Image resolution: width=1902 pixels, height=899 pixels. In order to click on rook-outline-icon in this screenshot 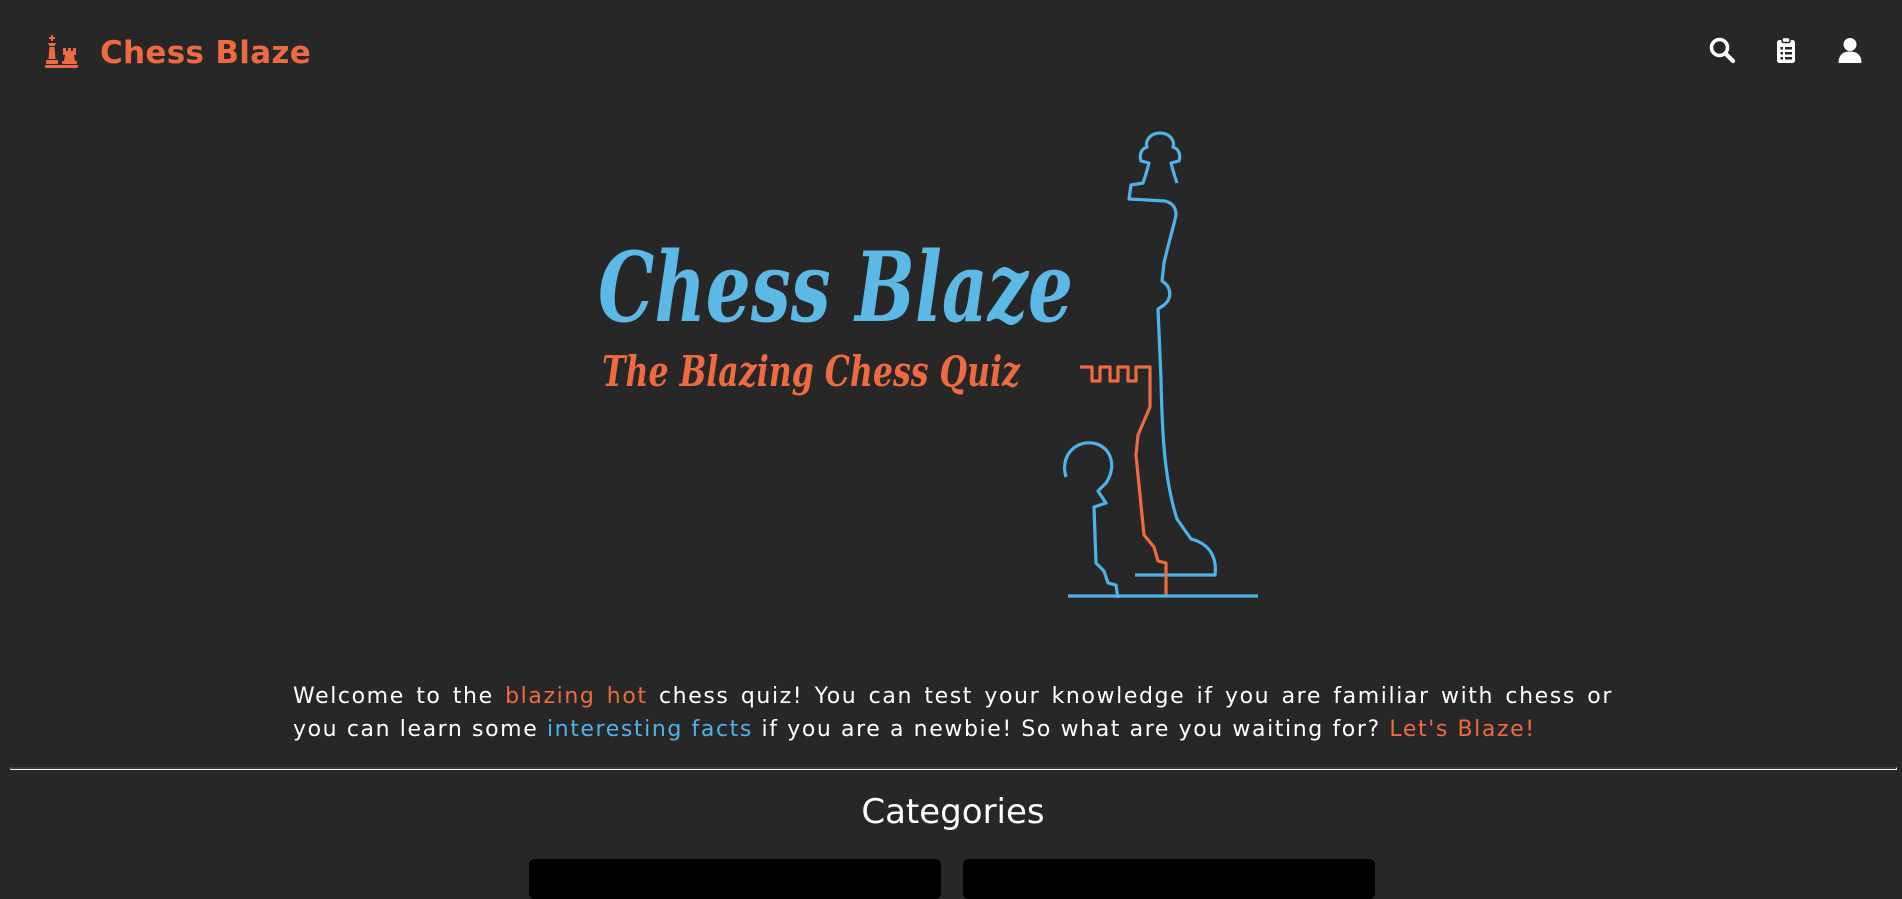, I will do `click(1124, 480)`.